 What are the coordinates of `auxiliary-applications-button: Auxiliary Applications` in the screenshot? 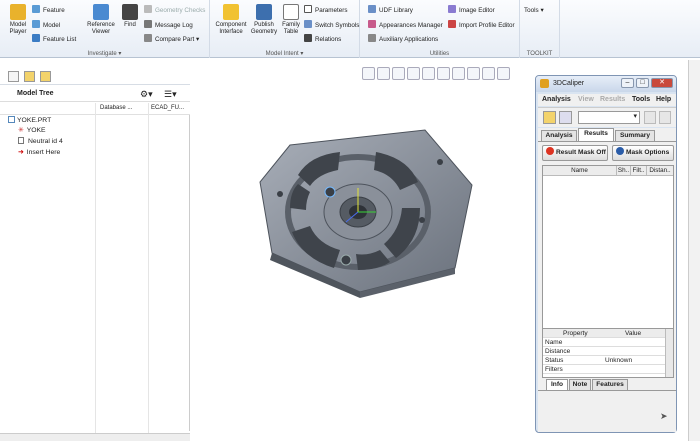 It's located at (403, 39).